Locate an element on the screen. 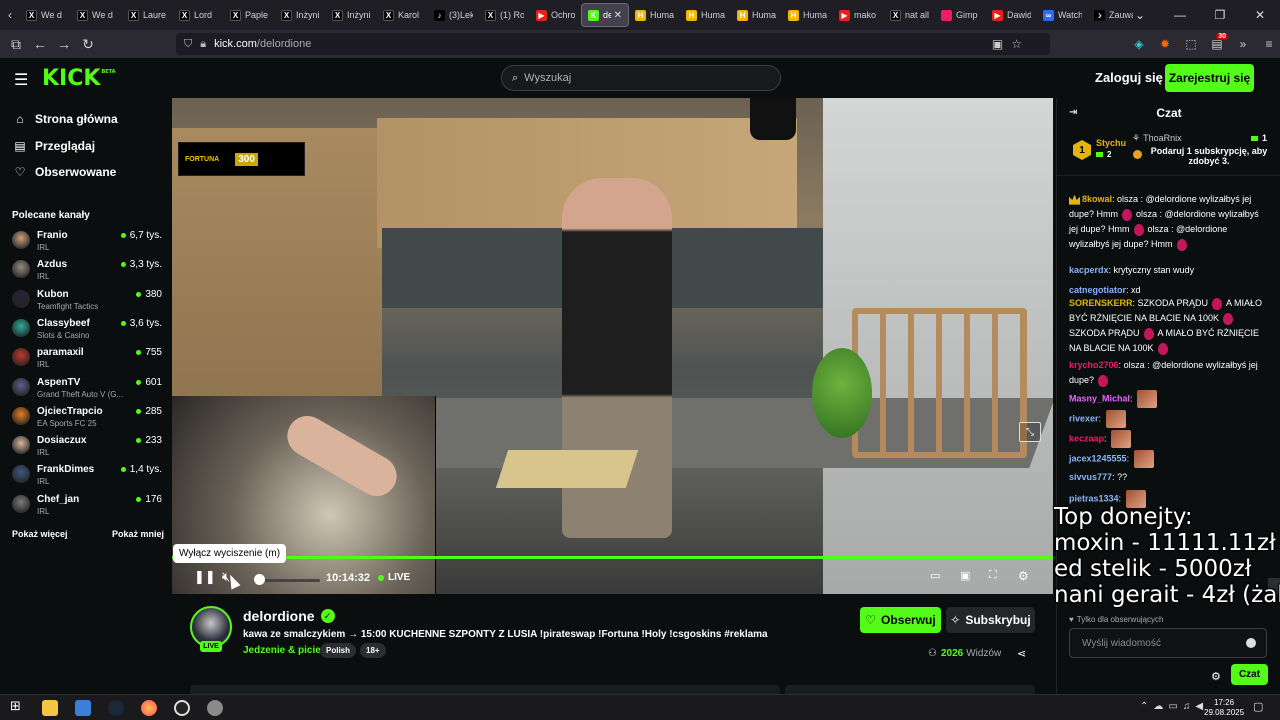 The width and height of the screenshot is (1280, 720). show-more-button: Pokaż więcej is located at coordinates (40, 534).